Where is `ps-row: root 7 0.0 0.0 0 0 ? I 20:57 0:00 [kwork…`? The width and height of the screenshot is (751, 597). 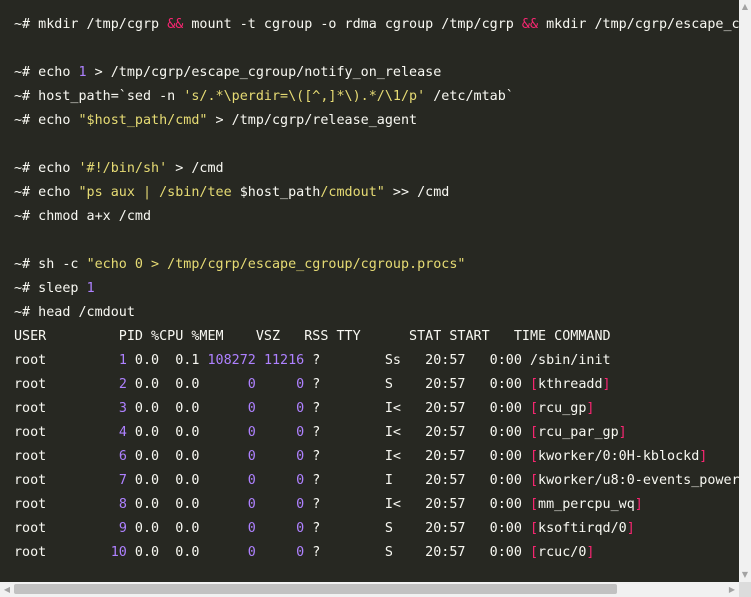
ps-row: root 7 0.0 0.0 0 0 ? I 20:57 0:00 [kwork… is located at coordinates (376, 481).